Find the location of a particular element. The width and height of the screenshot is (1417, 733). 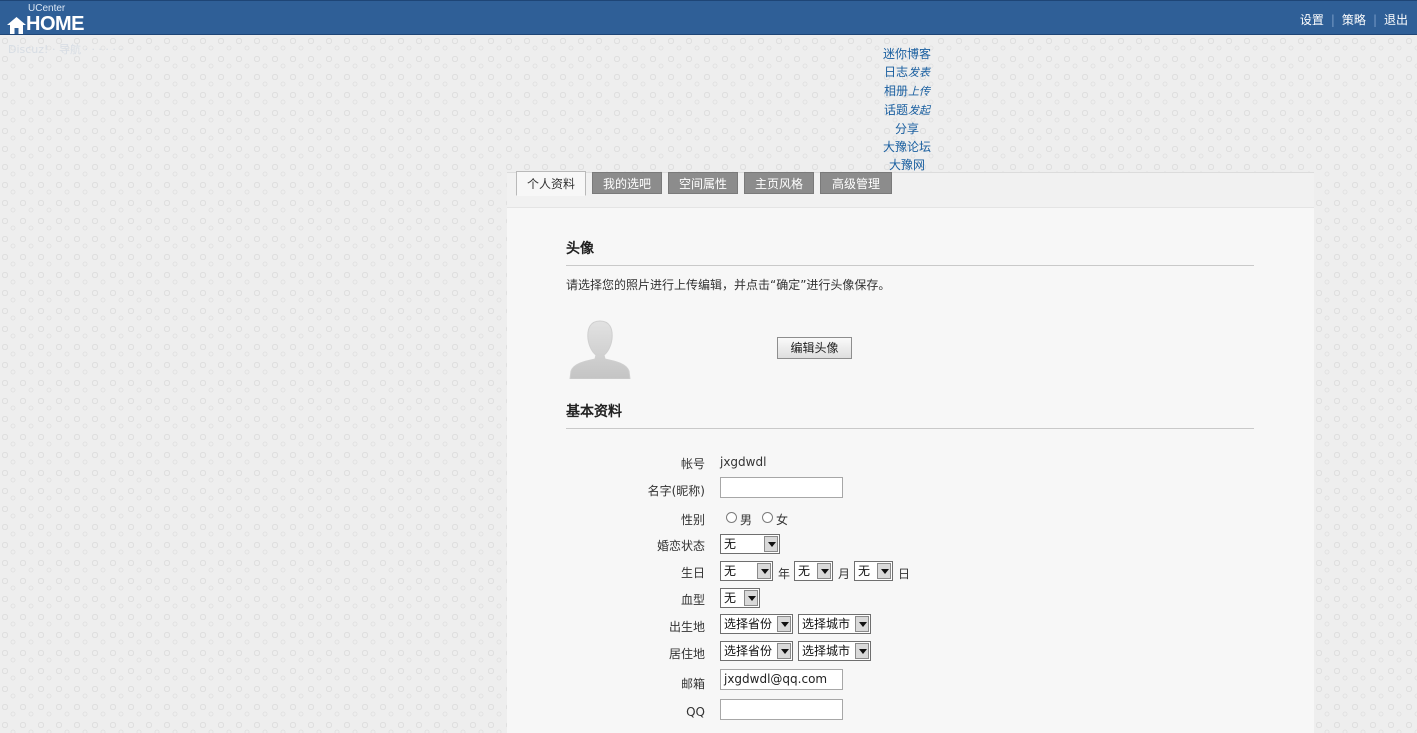

birthday-month-value: 无 is located at coordinates (804, 571).